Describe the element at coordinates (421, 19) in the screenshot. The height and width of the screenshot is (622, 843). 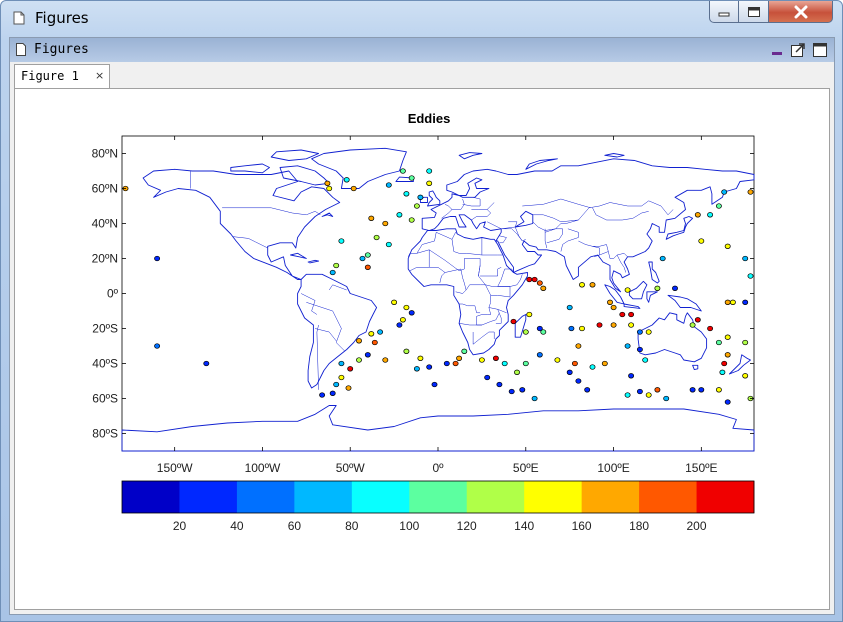
I see `title-bar: Figures` at that location.